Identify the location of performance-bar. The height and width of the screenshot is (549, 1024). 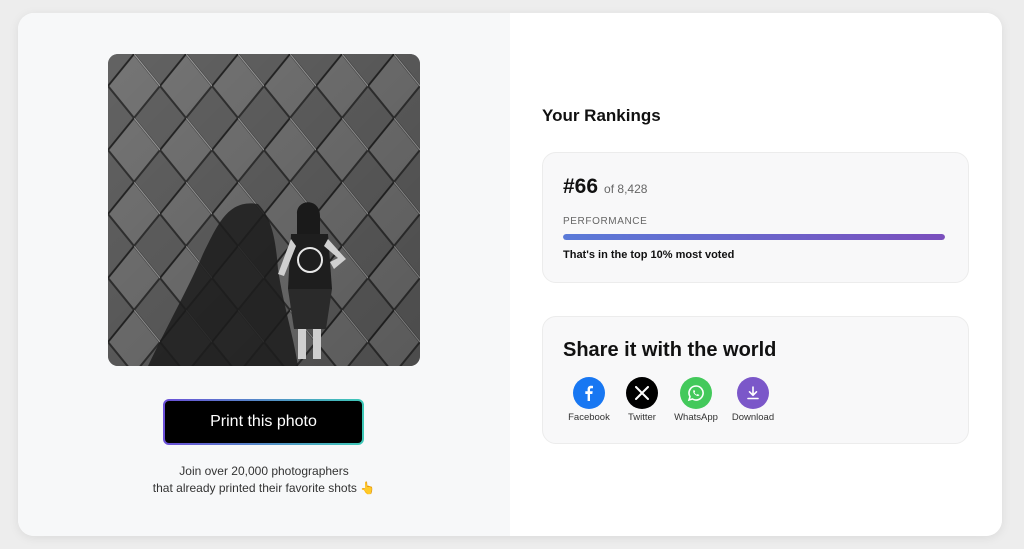
(754, 237).